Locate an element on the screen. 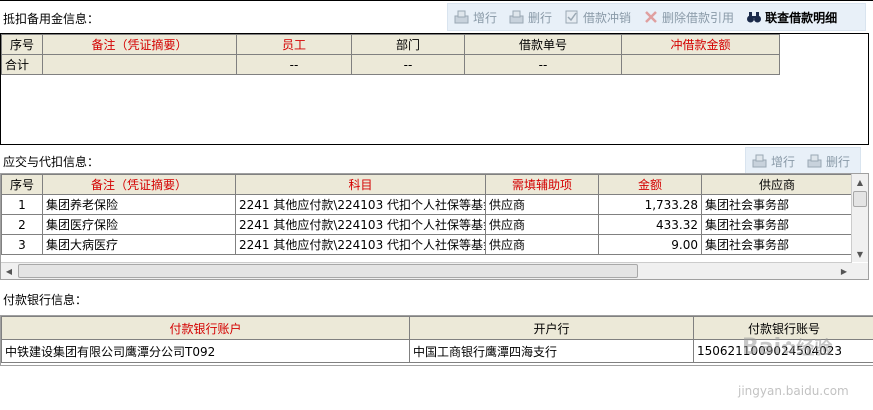  deduction-header-row: 序号 备注（凭证摘要） 员工 部门 借款单号 冲借款金额 is located at coordinates (390, 44).